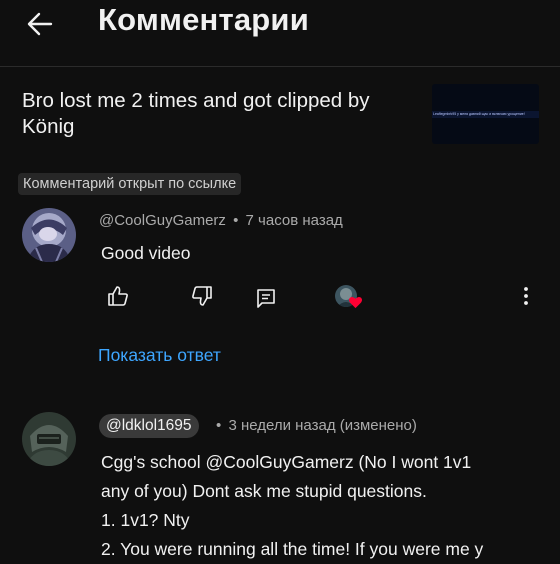 This screenshot has height=564, width=560. What do you see at coordinates (159, 355) in the screenshot?
I see `show-reply-button: Показать ответ` at bounding box center [159, 355].